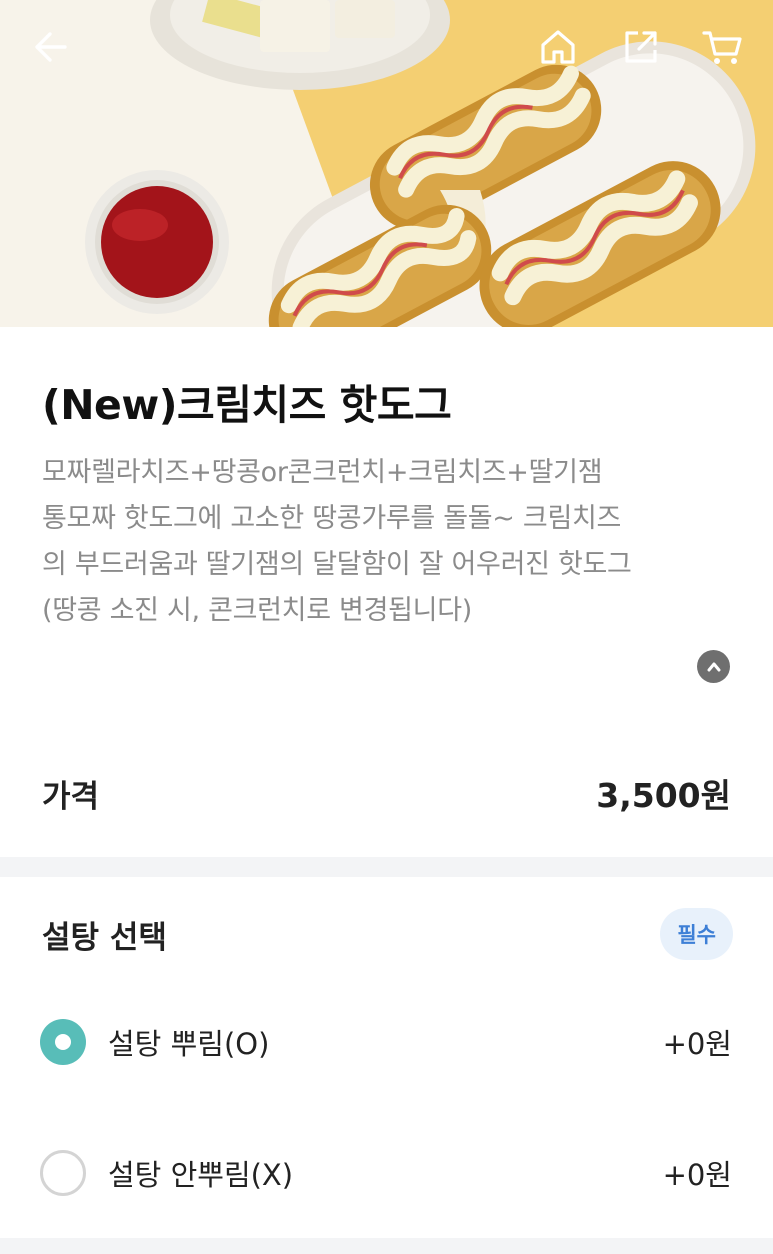 The height and width of the screenshot is (1254, 773). Describe the element at coordinates (387, 934) in the screenshot. I see `option-group-header: 설탕 선택 필수` at that location.